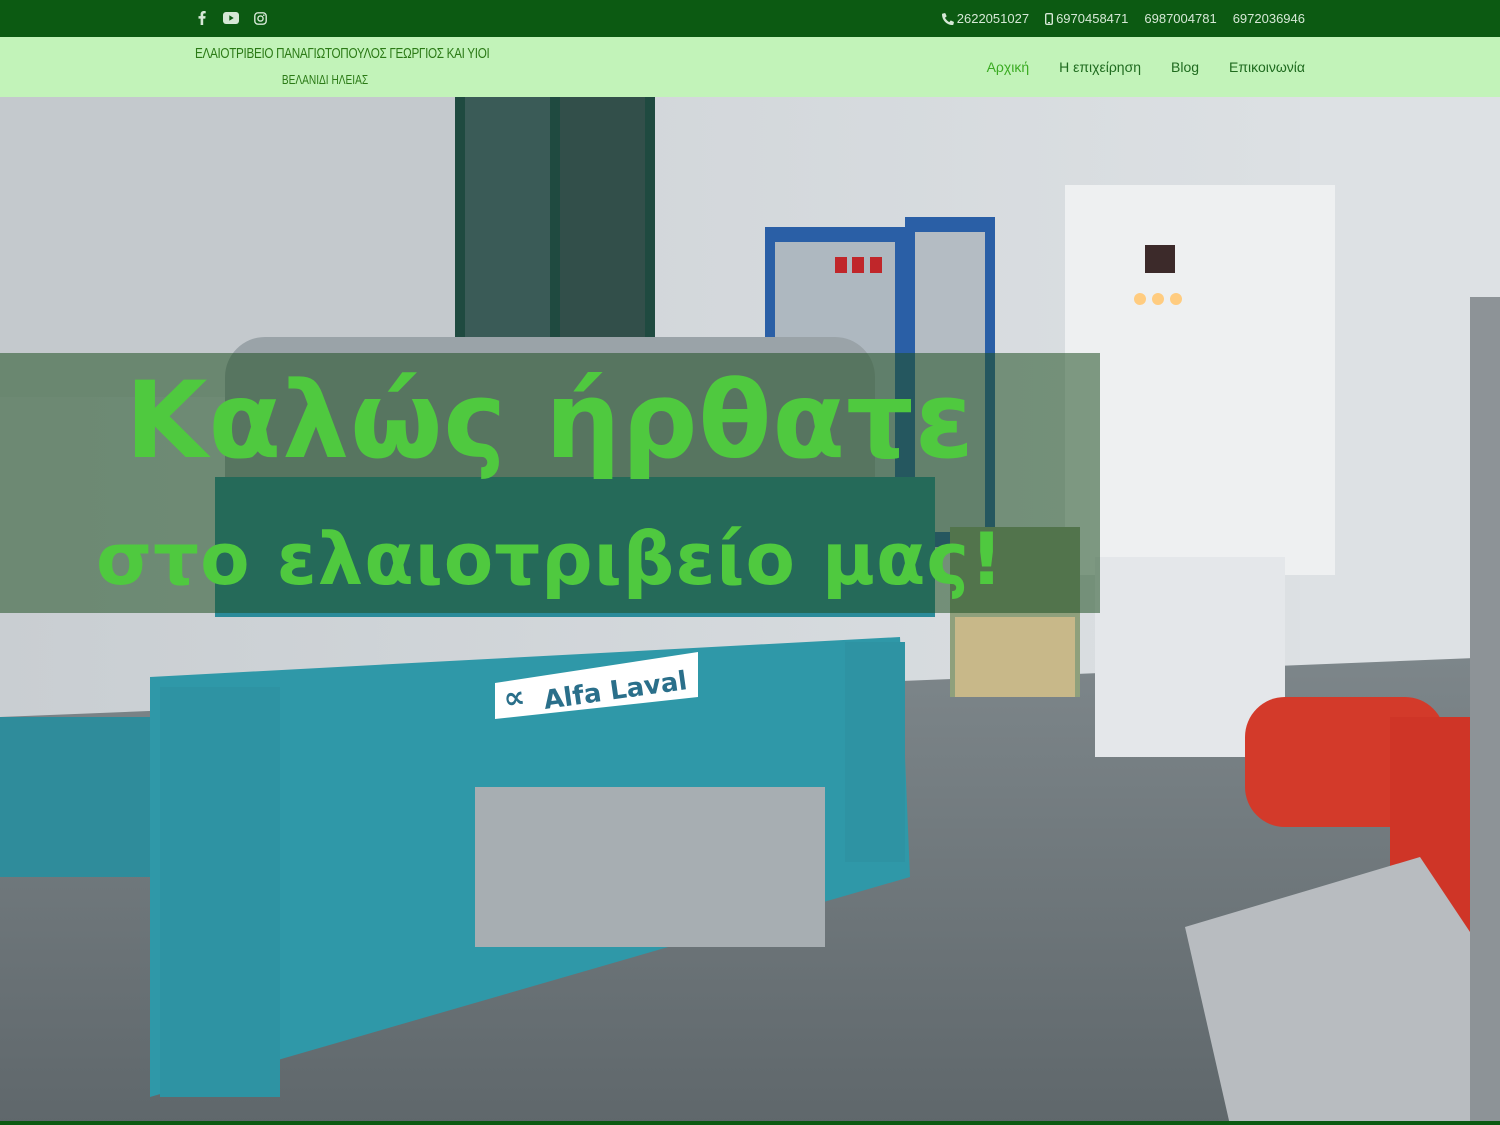 The height and width of the screenshot is (1125, 1500). Describe the element at coordinates (1180, 18) in the screenshot. I see `mobile-number-2: 6987004781` at that location.